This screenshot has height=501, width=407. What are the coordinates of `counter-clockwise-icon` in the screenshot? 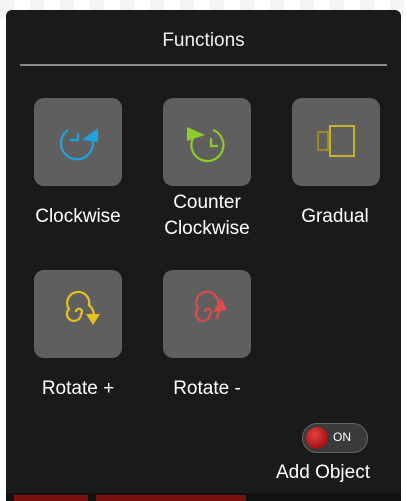 It's located at (207, 142).